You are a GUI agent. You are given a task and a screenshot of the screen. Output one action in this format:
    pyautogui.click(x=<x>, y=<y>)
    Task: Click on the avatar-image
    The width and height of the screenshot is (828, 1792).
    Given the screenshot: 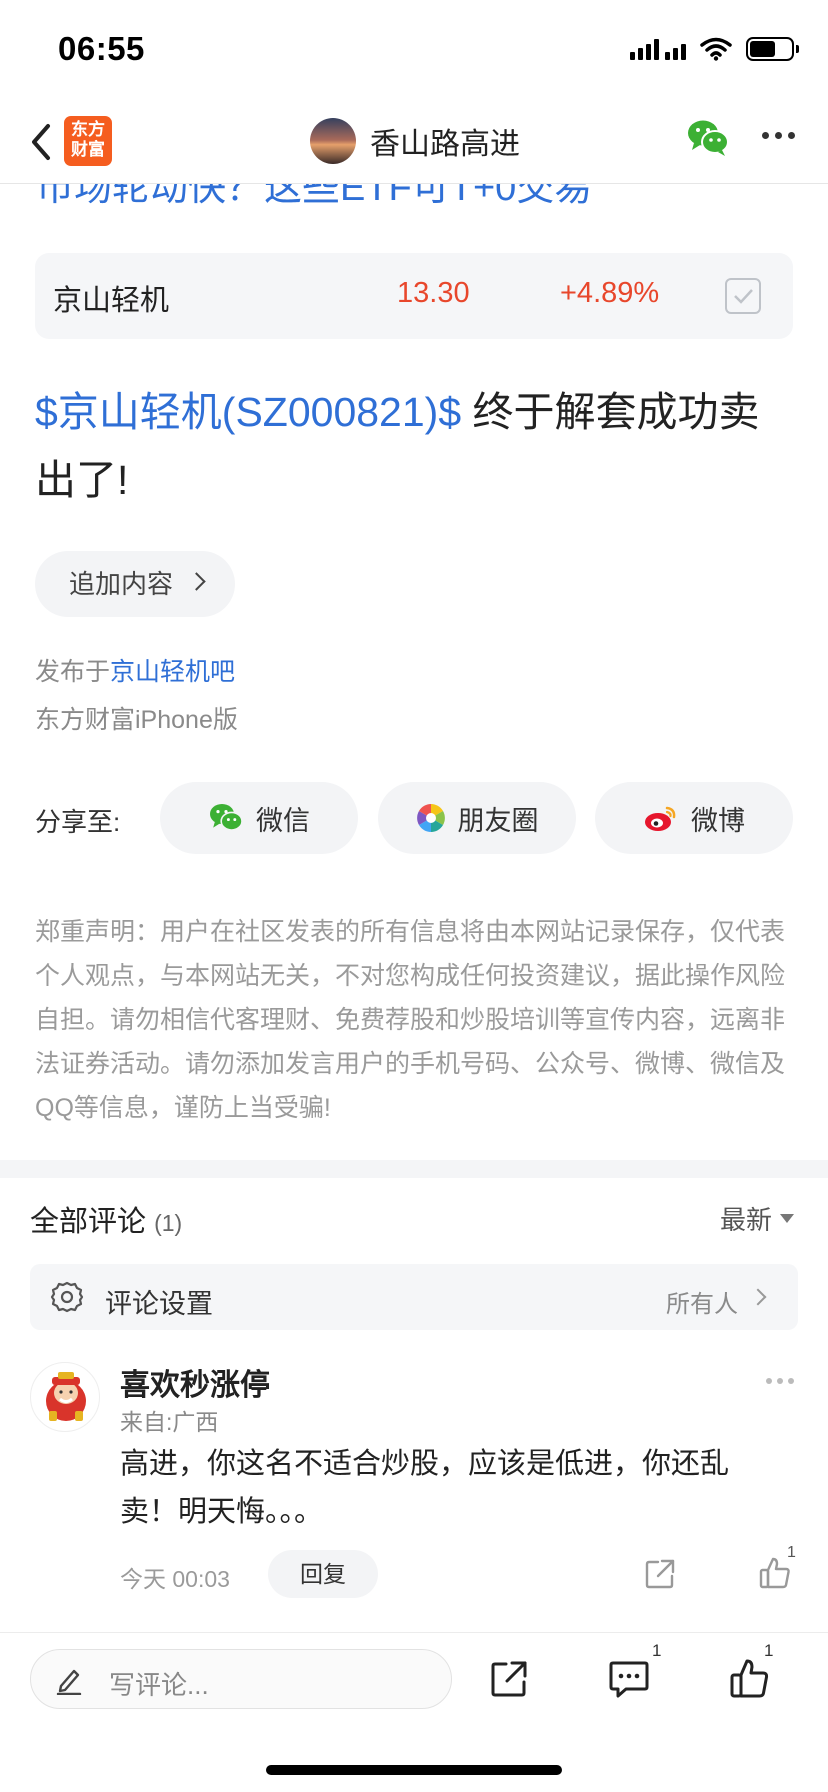 What is the action you would take?
    pyautogui.click(x=66, y=1396)
    